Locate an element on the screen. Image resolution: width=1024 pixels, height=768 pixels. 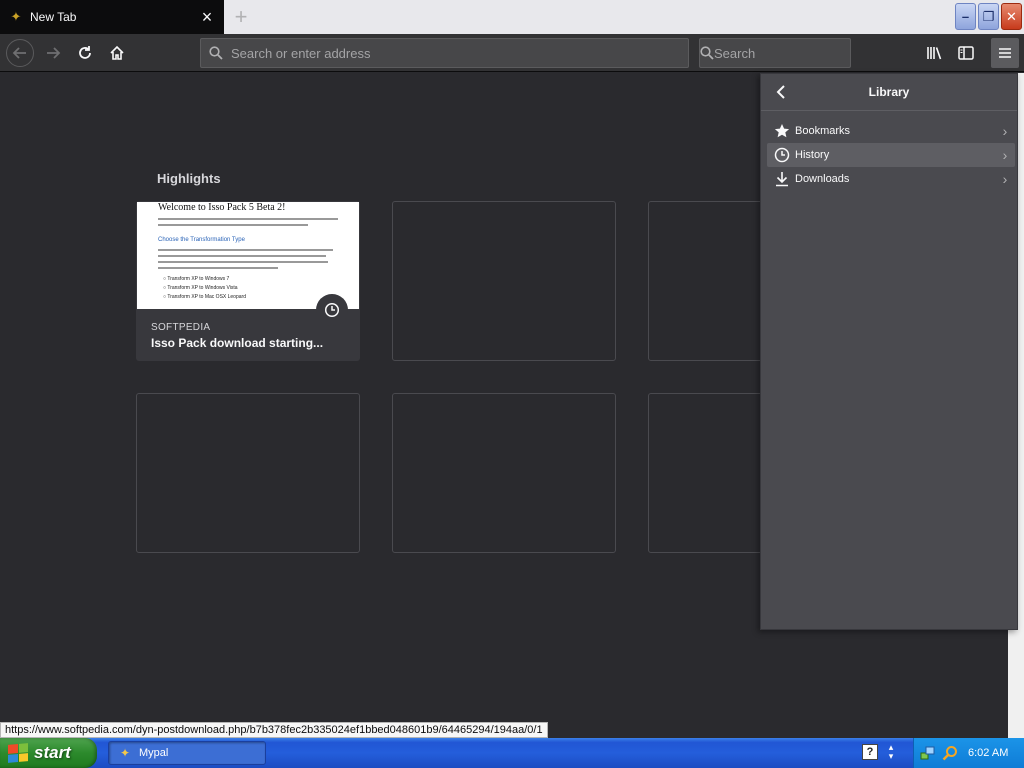
reload-icon is located at coordinates (85, 52).